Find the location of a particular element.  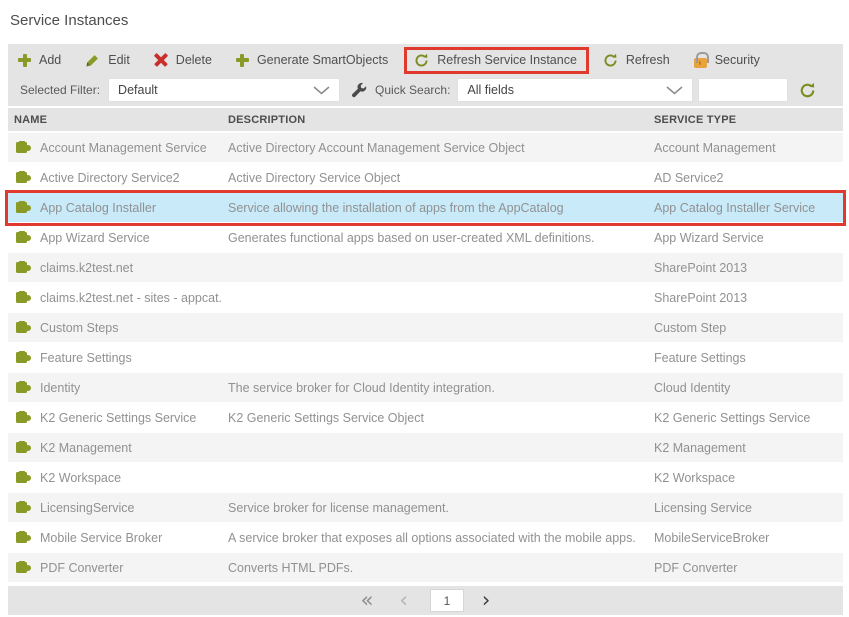

table-row: K2 Management K2 Management is located at coordinates (425, 448).